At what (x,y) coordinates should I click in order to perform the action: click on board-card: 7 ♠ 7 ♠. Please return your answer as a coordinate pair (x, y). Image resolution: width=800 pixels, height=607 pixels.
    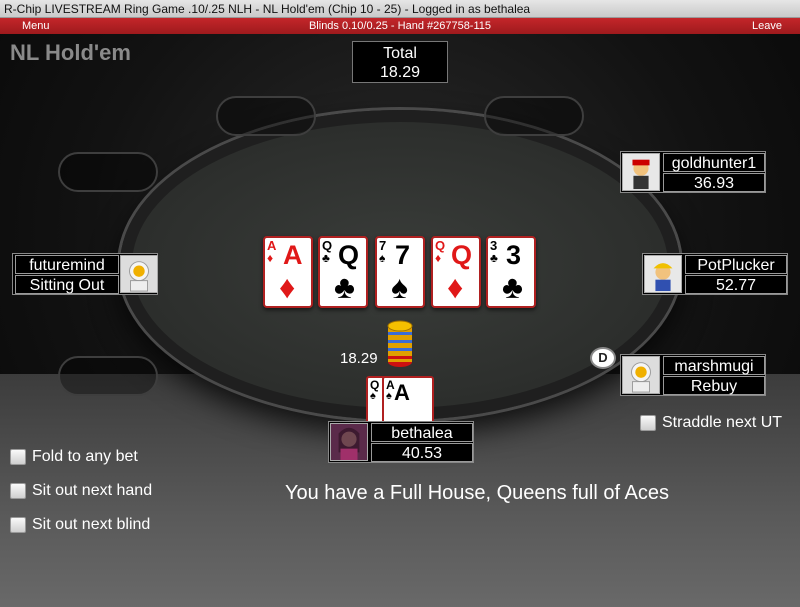
    Looking at the image, I should click on (400, 272).